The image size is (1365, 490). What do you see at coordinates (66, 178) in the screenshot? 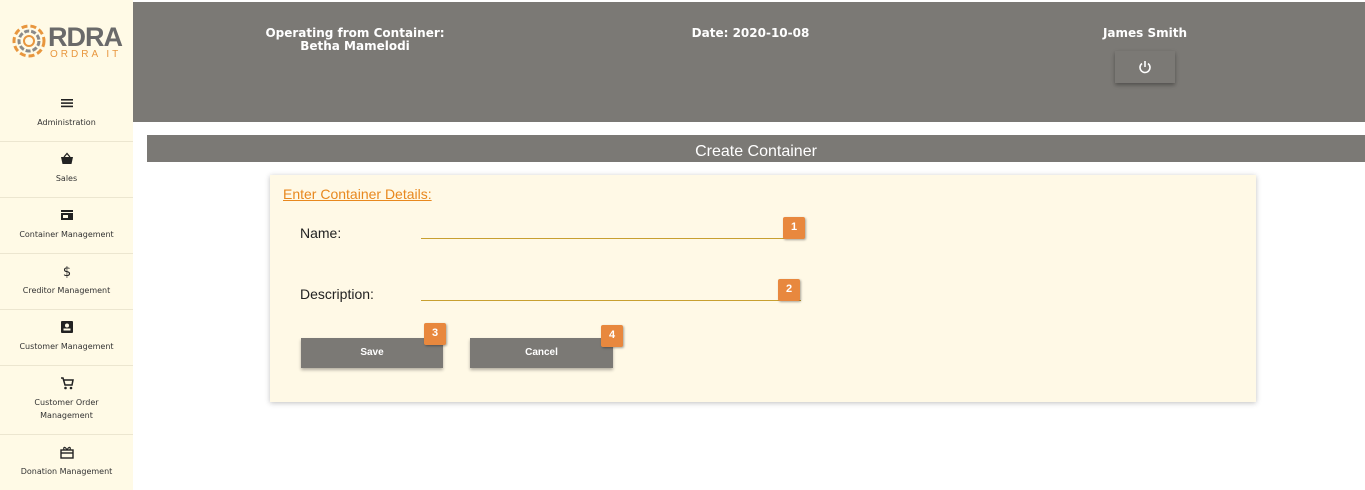
I see `sidebar-item-label: Sales` at bounding box center [66, 178].